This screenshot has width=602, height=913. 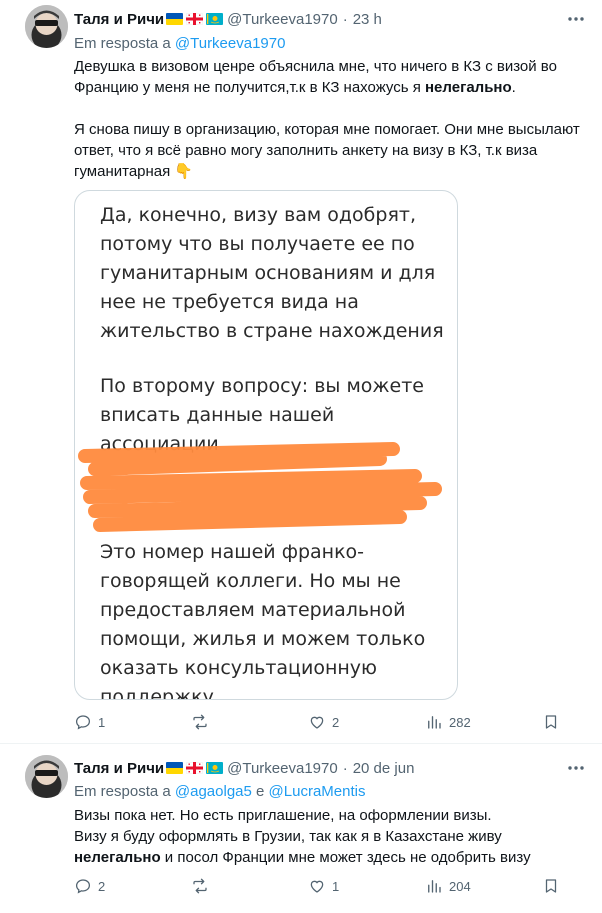 I want to click on like-button: 2, so click(x=323, y=722).